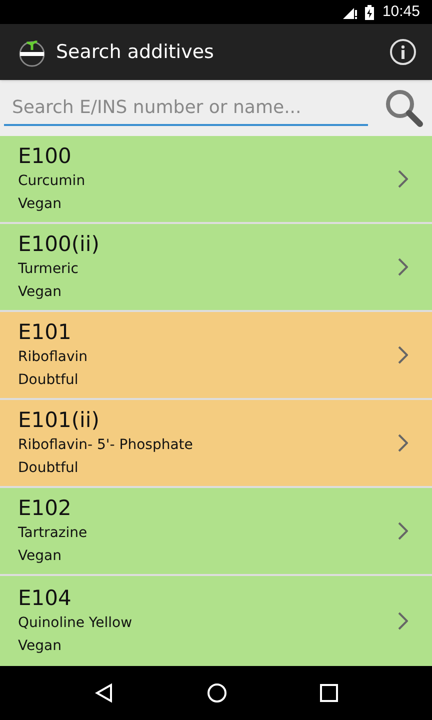 This screenshot has width=432, height=720. I want to click on additive-row: E101(ii) Riboflavin- 5'- Phosphate Doubtful, so click(216, 444).